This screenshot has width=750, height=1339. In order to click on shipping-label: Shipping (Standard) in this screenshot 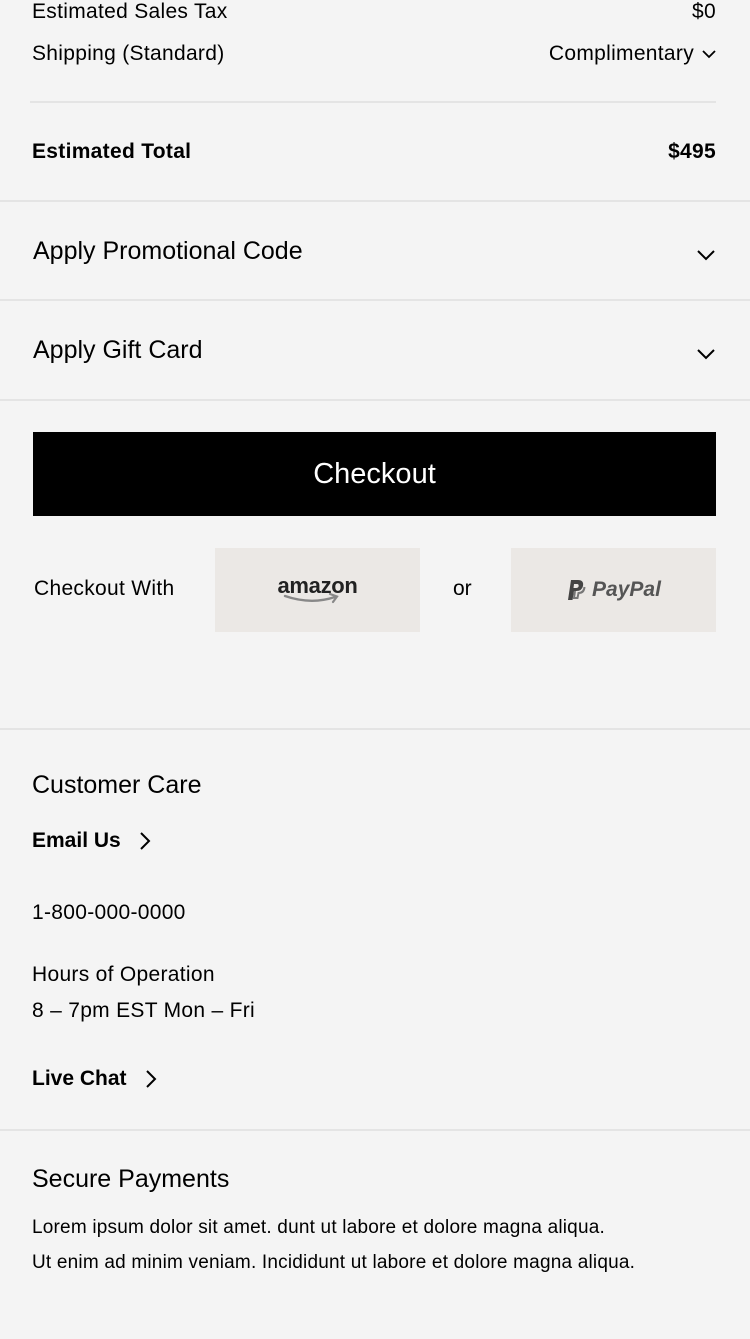, I will do `click(128, 53)`.